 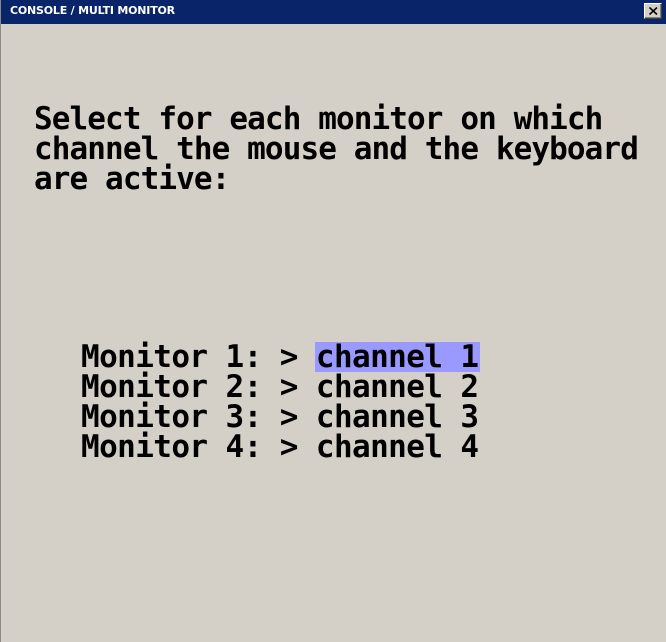 I want to click on monitor-row-2: Monitor 2: > channel 2, so click(x=281, y=387).